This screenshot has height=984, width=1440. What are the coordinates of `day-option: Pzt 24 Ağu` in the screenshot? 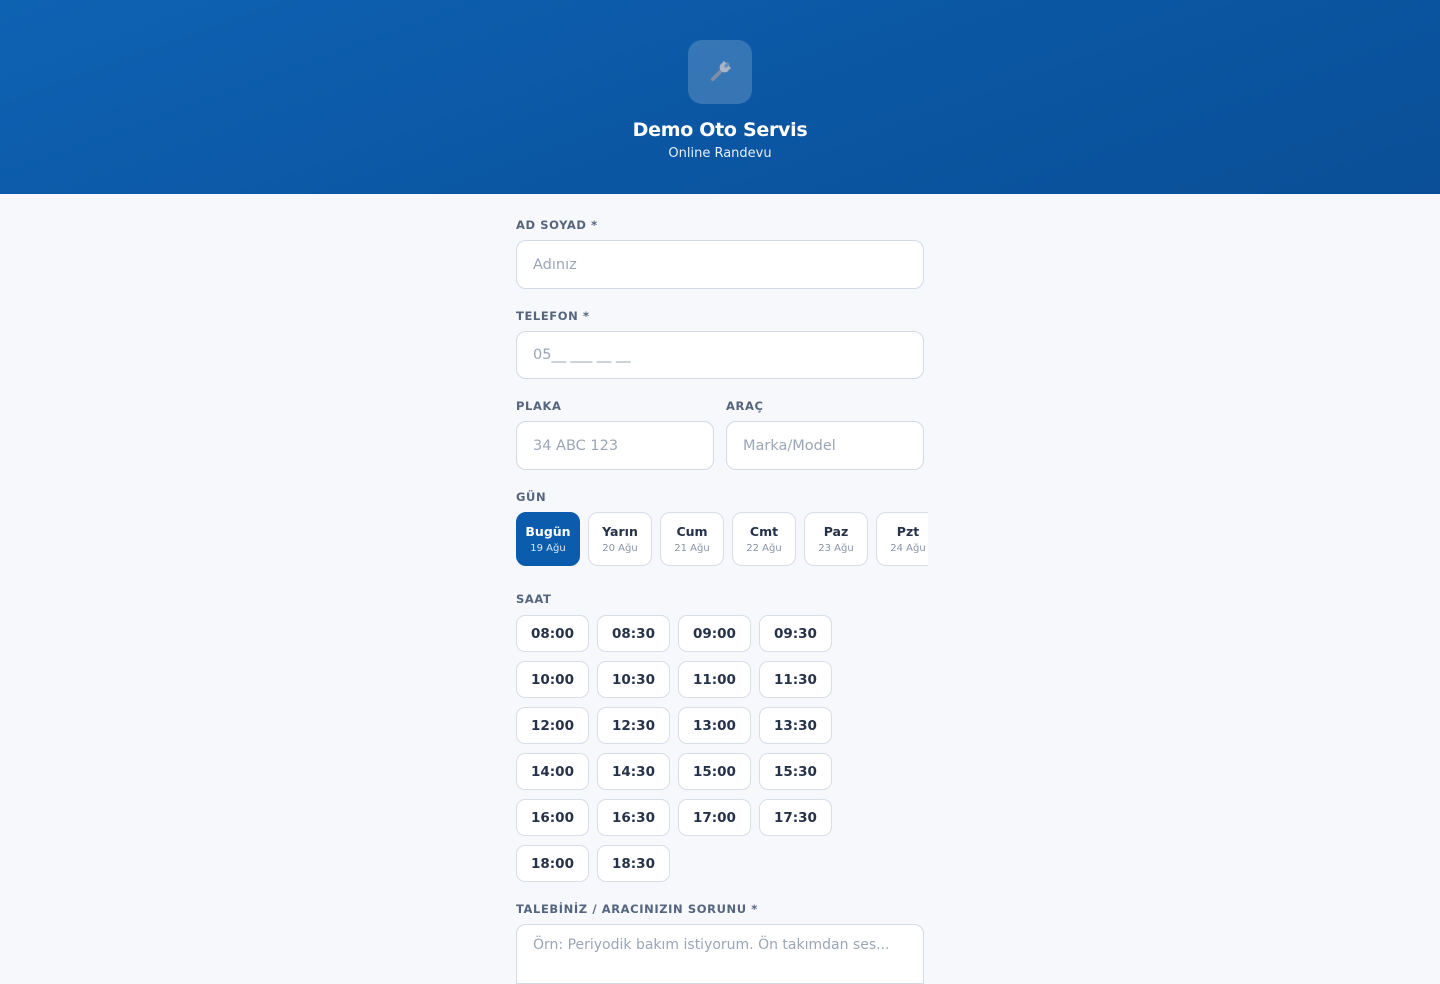 It's located at (902, 539).